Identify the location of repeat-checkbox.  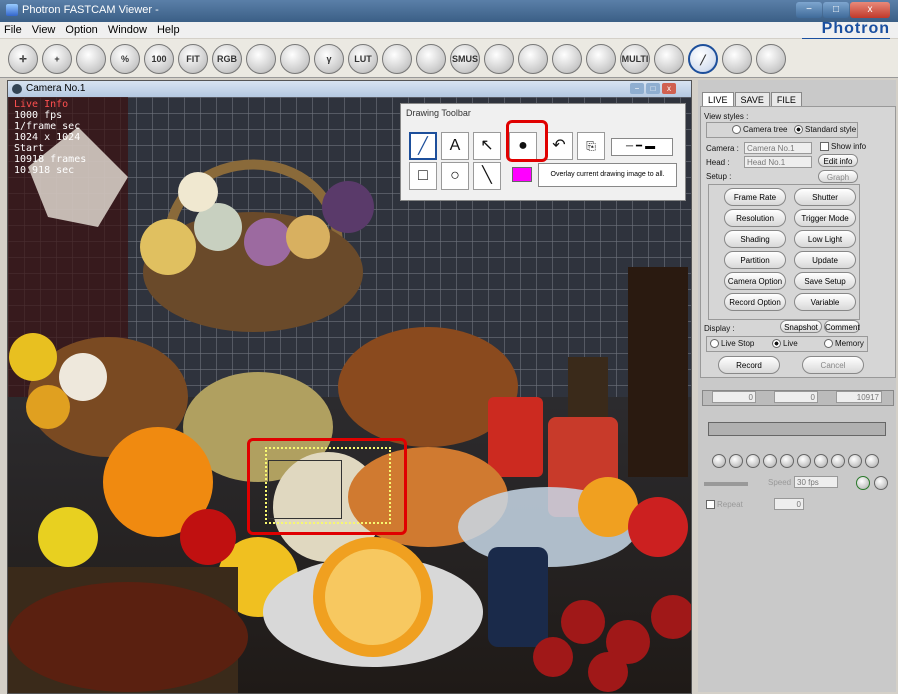
(710, 505).